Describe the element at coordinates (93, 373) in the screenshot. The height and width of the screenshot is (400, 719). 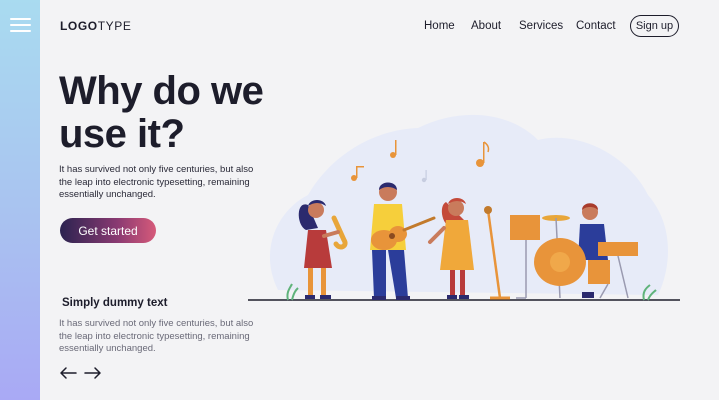
I see `arrow-right-icon` at that location.